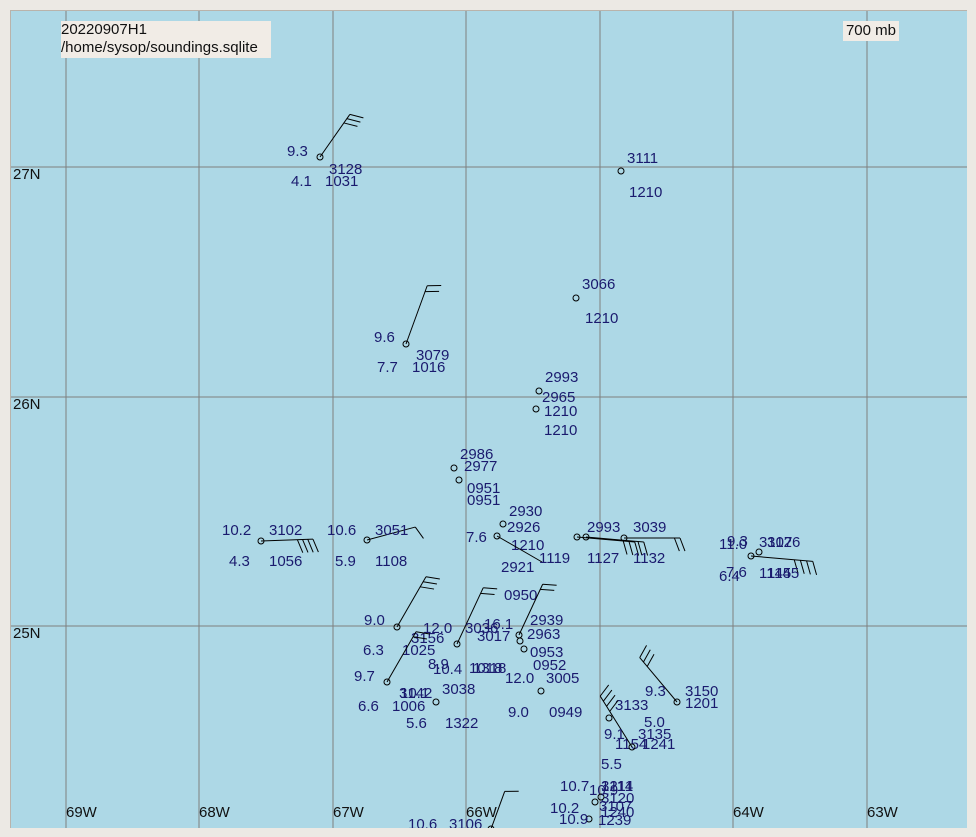 The height and width of the screenshot is (837, 976). What do you see at coordinates (236, 530) in the screenshot?
I see `station-temperature: 10.2` at bounding box center [236, 530].